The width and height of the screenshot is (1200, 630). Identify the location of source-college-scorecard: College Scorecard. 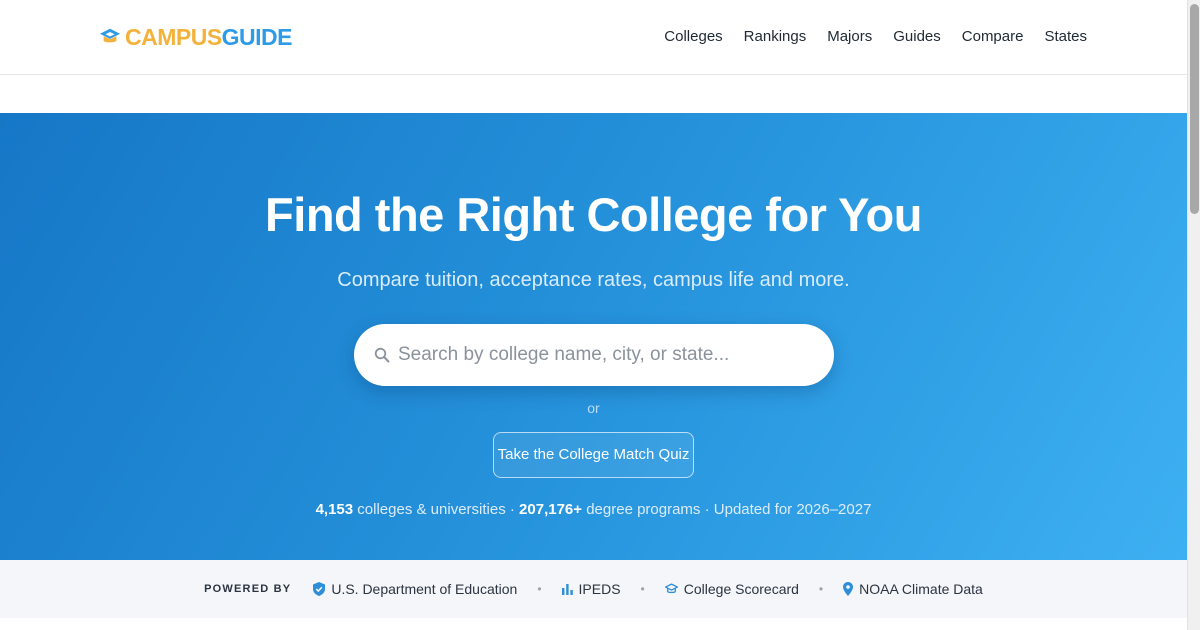
(731, 589).